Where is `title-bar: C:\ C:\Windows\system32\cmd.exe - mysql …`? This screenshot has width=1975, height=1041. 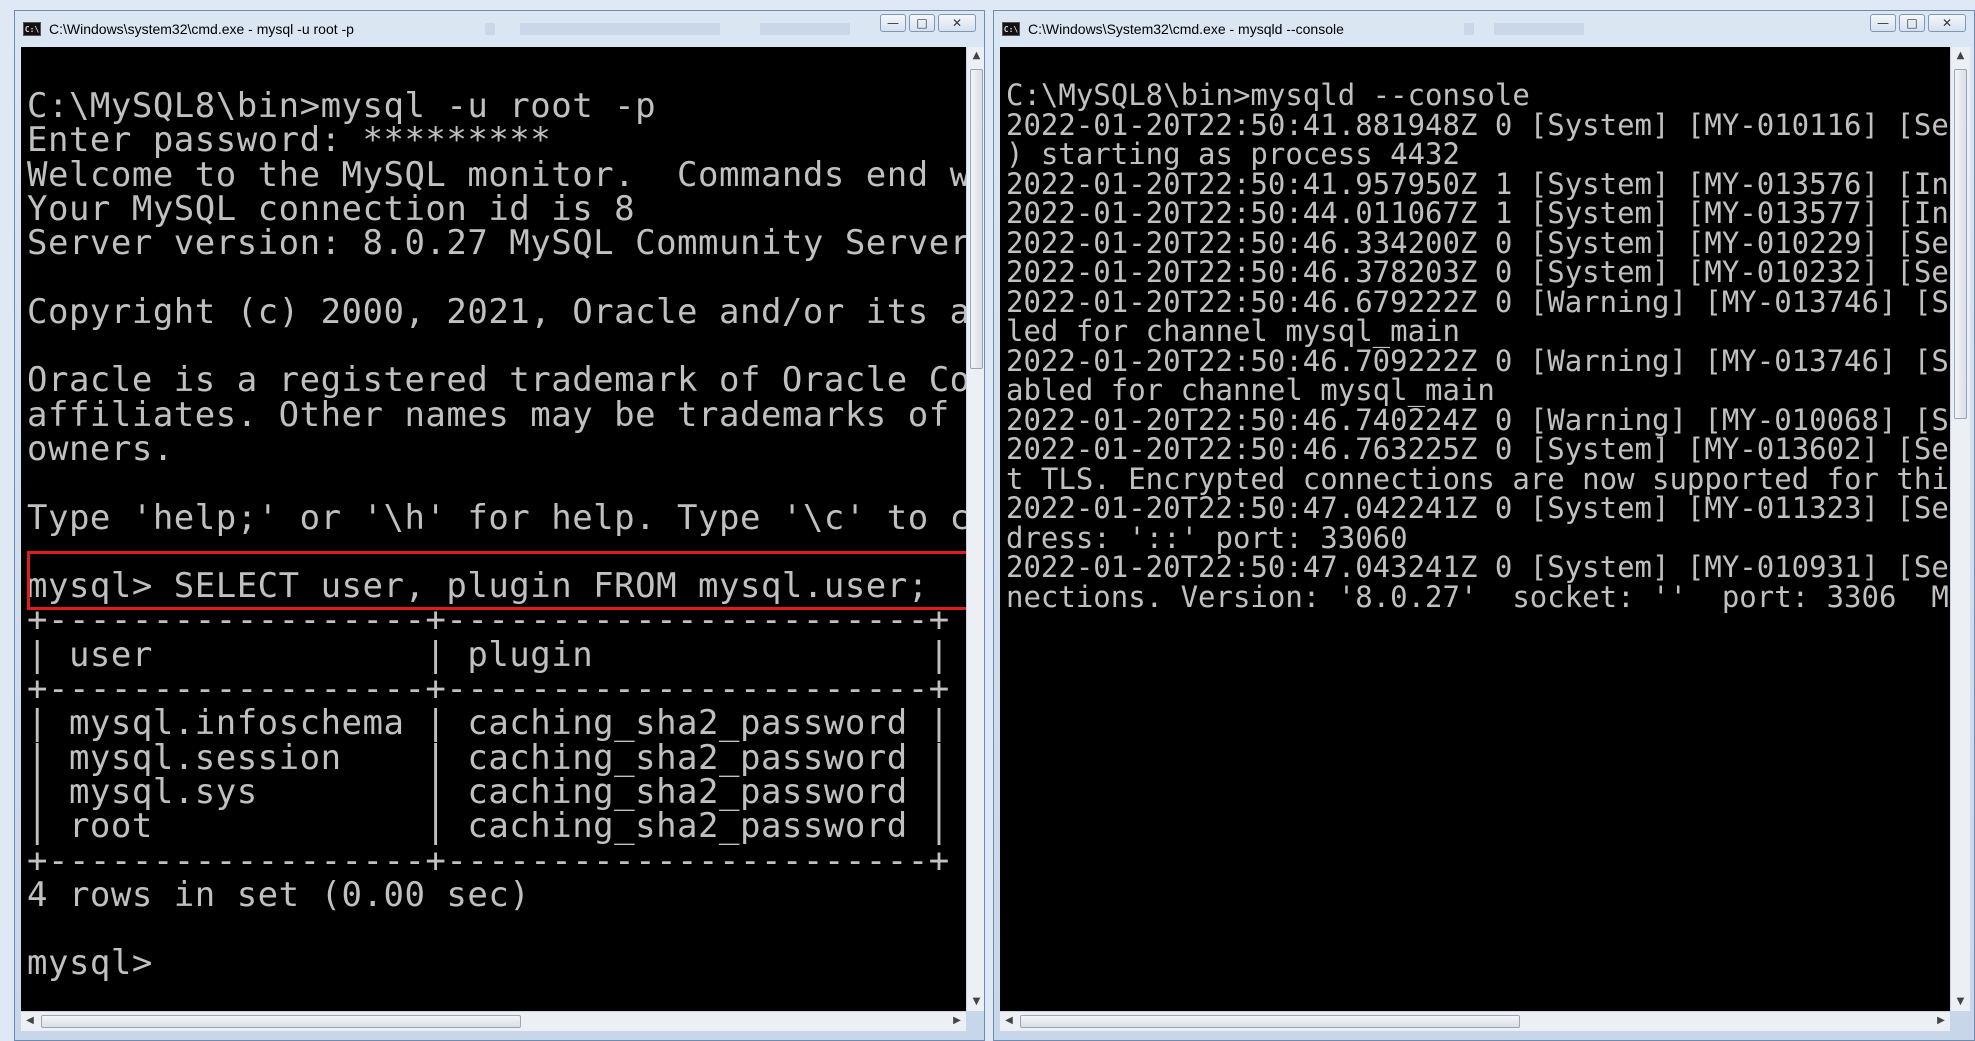
title-bar: C:\ C:\Windows\system32\cmd.exe - mysql … is located at coordinates (499, 29).